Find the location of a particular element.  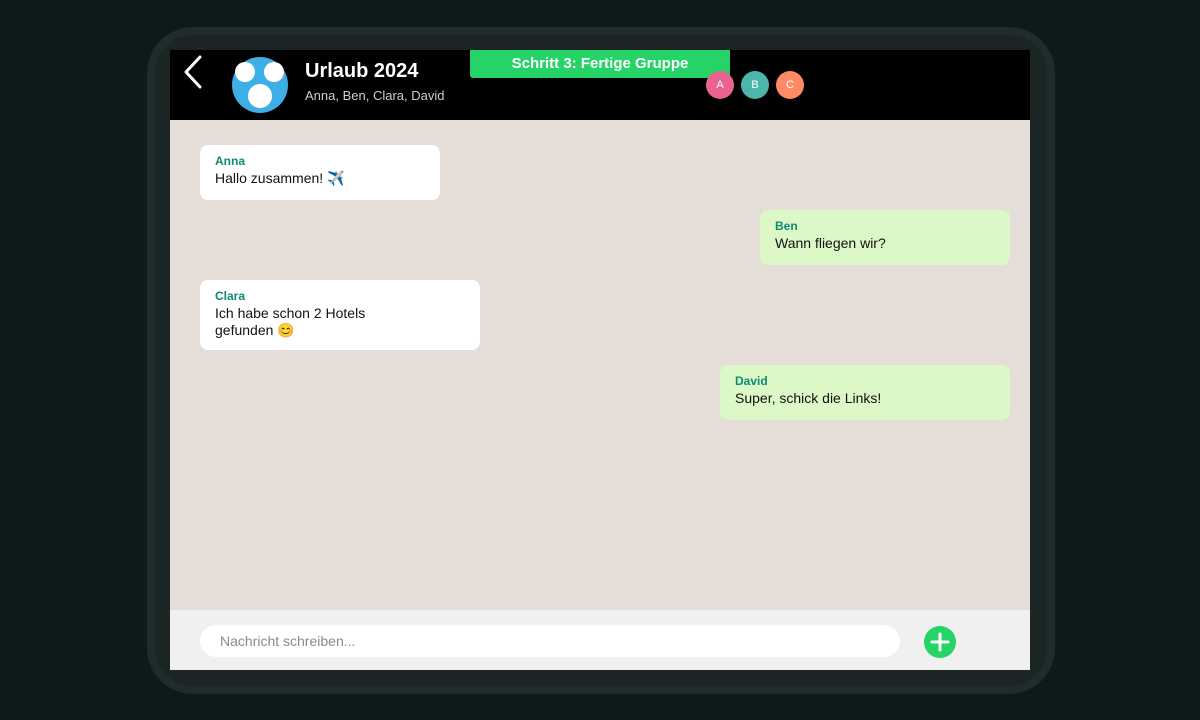

message-sender: Anna is located at coordinates (230, 161).